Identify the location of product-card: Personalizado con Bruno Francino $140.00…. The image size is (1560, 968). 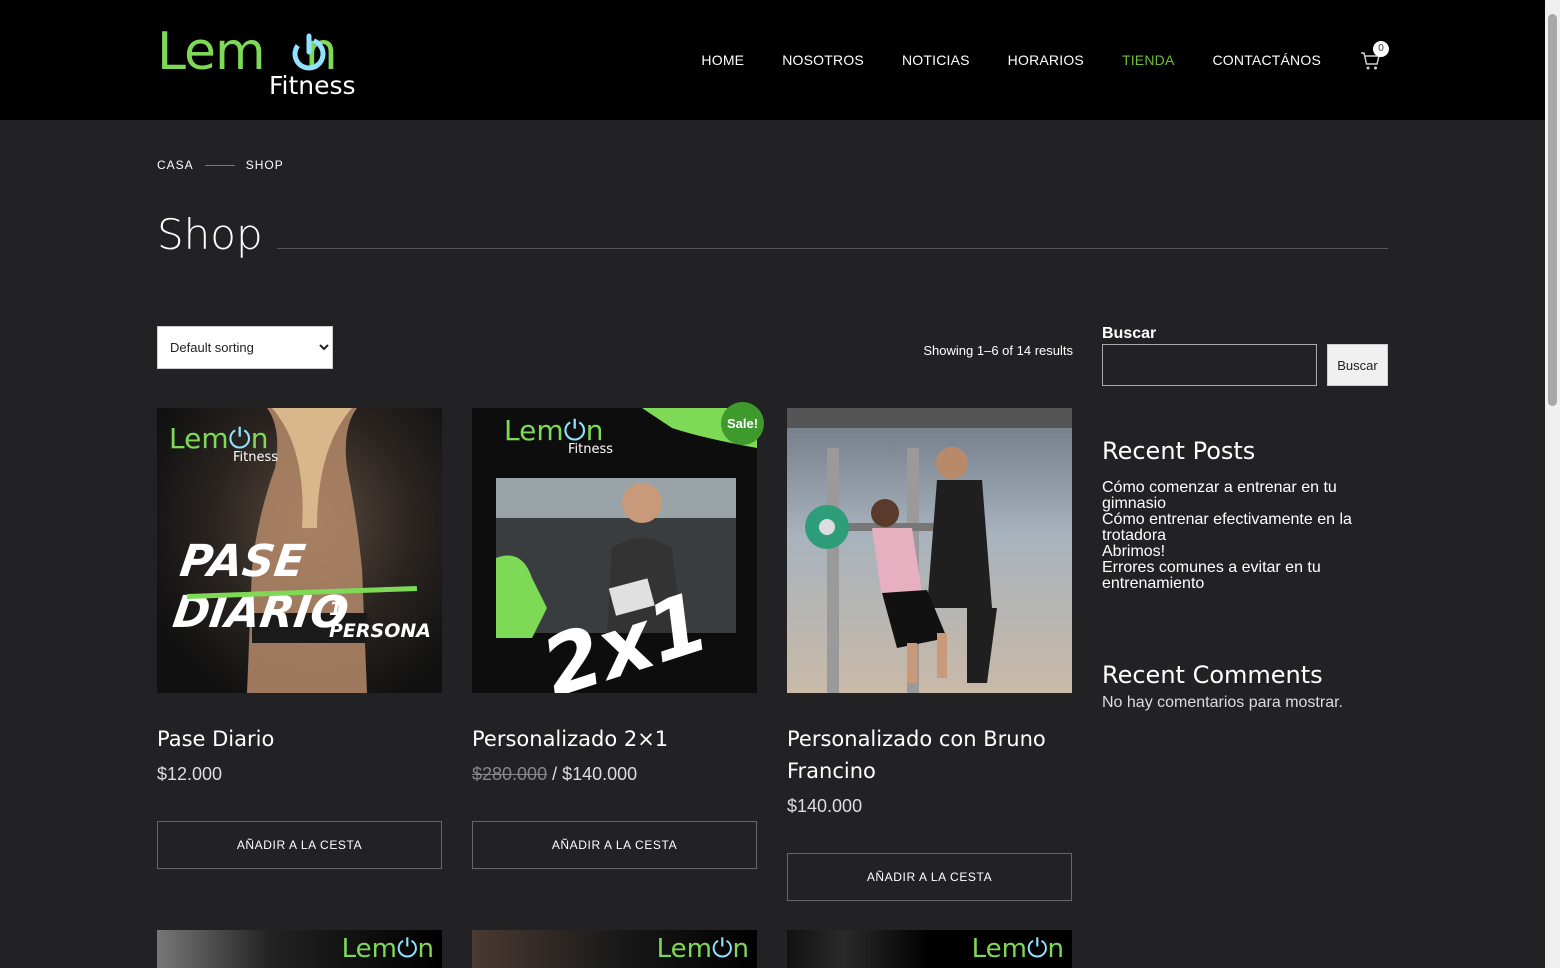
(929, 654).